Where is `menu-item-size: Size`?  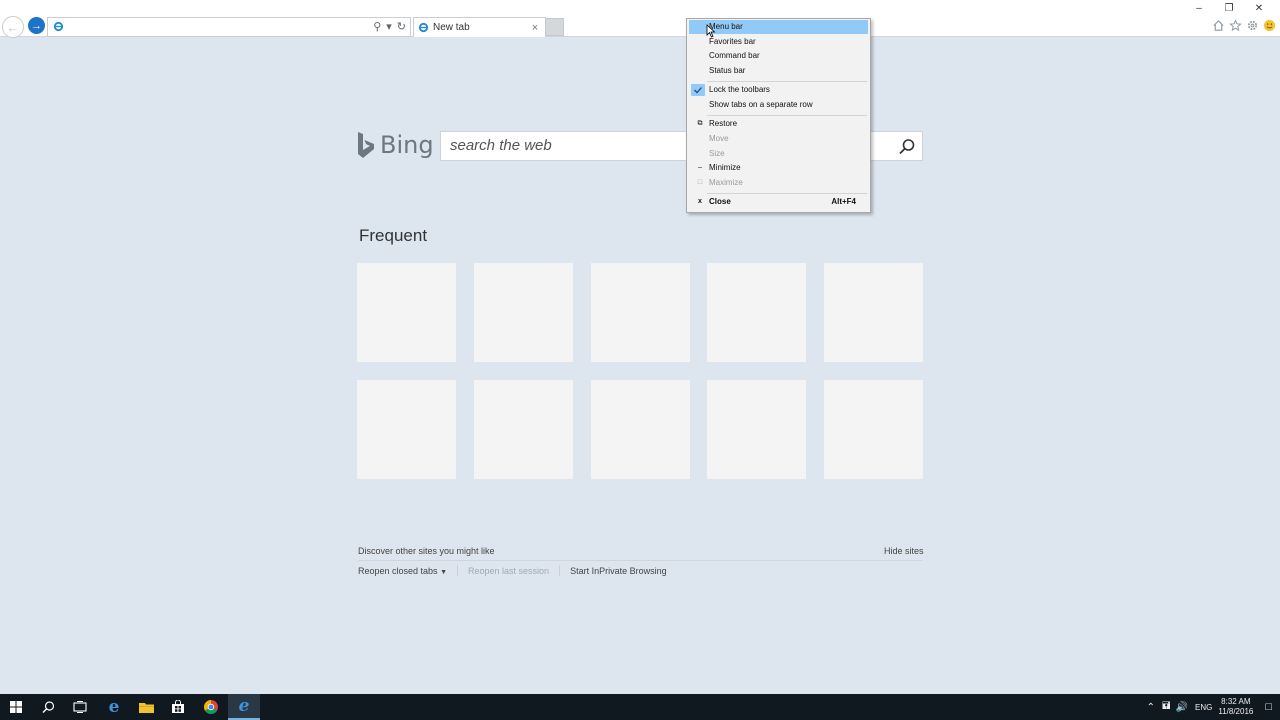
menu-item-size: Size is located at coordinates (778, 154).